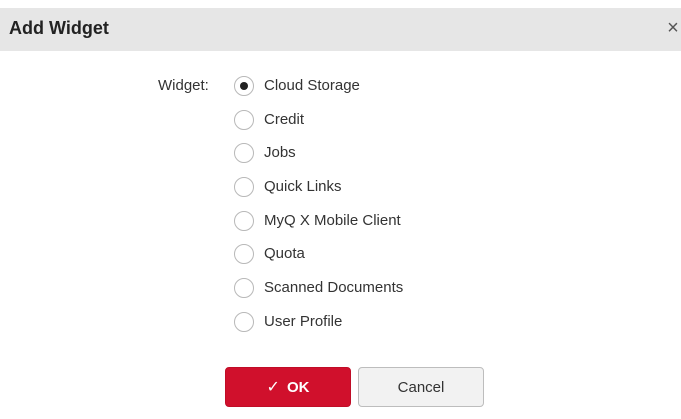 The image size is (681, 419). Describe the element at coordinates (284, 119) in the screenshot. I see `radio-option-label: Credit` at that location.